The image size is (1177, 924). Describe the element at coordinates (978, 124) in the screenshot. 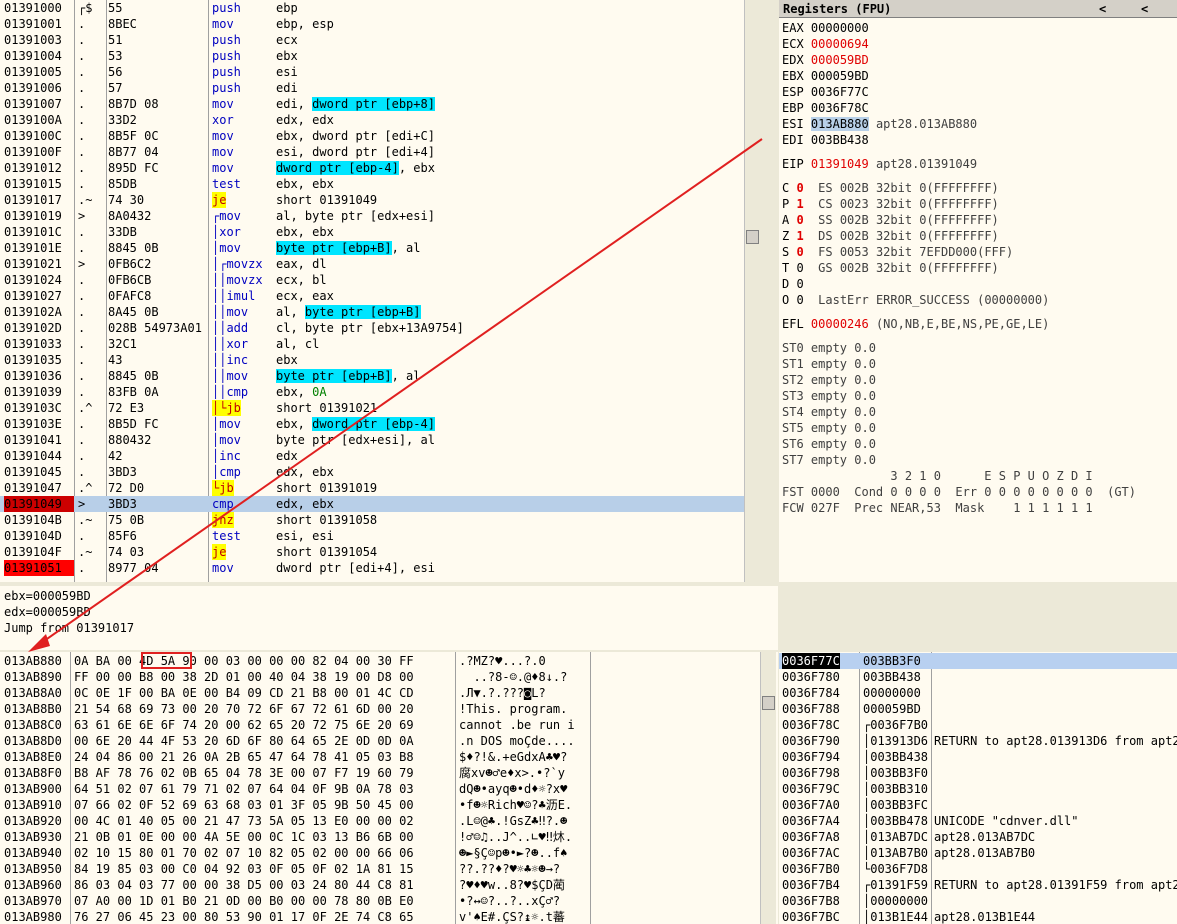

I see `register-row: ESI 013AB880 apt28.013AB880` at that location.